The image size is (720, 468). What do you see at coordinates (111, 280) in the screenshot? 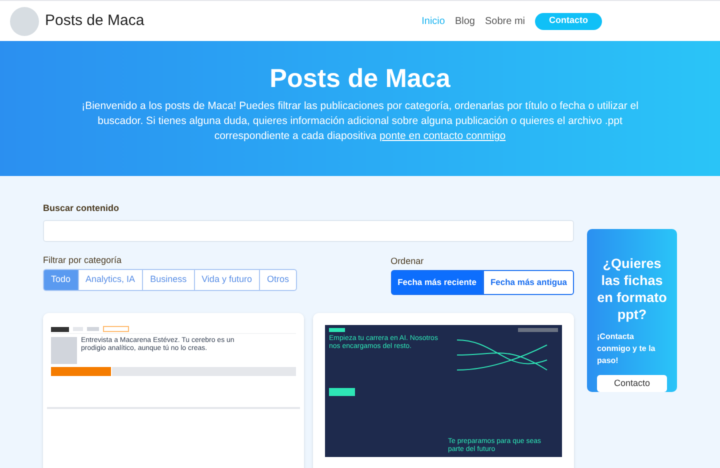
I see `category-button: Analytics, IA` at bounding box center [111, 280].